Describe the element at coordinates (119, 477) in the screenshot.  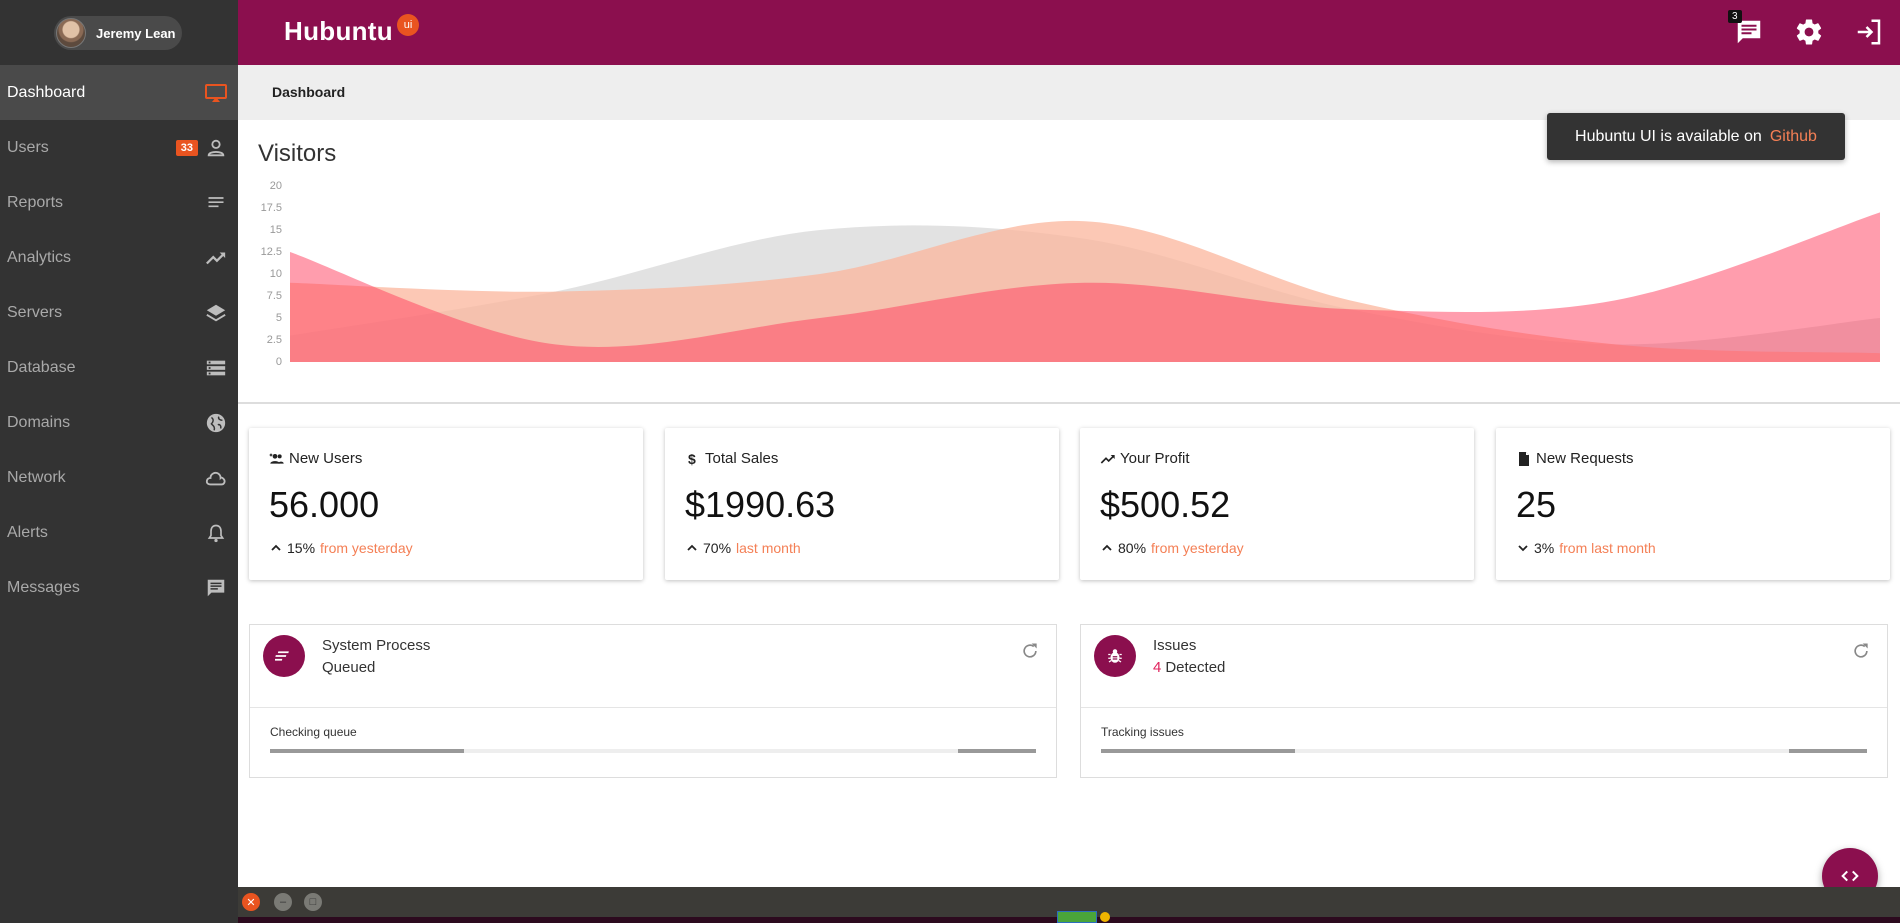
I see `sidebar-item-network: Network` at that location.